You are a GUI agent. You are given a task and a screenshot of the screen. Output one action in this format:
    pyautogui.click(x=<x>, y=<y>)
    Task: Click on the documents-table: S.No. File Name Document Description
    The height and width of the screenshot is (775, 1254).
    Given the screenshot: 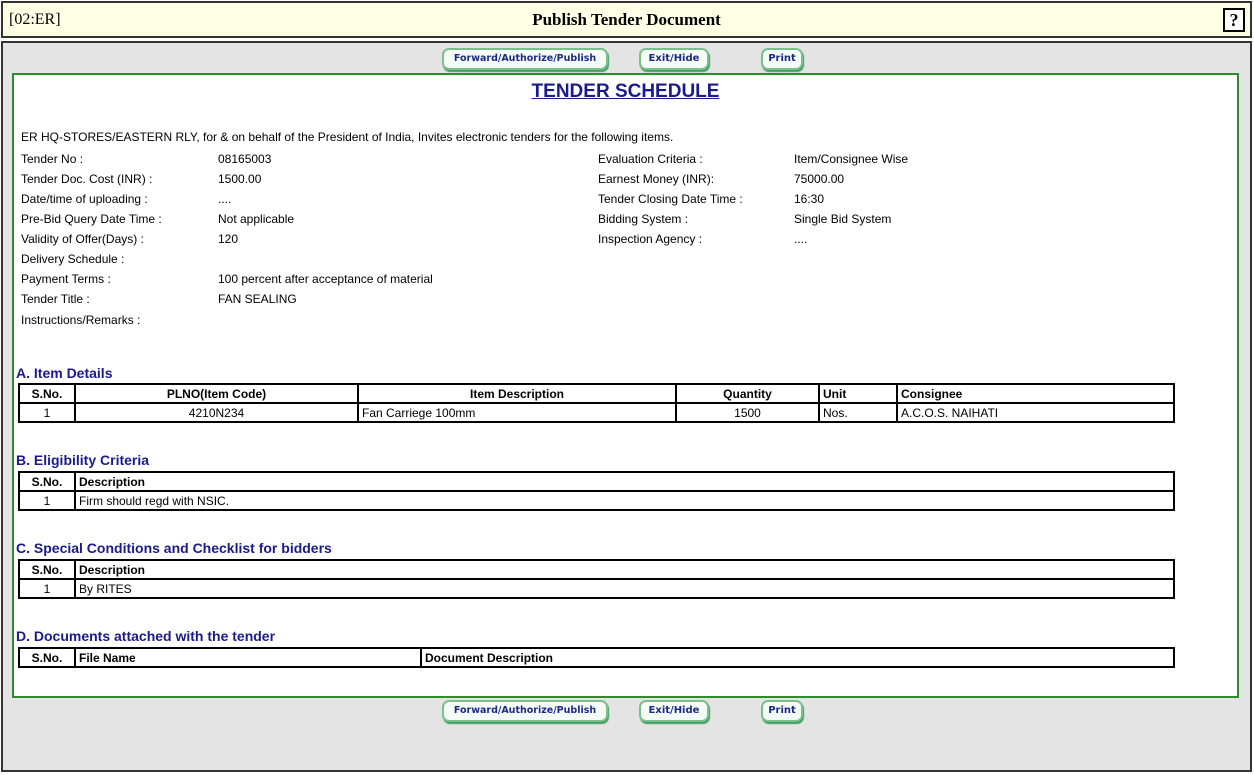 What is the action you would take?
    pyautogui.click(x=596, y=657)
    